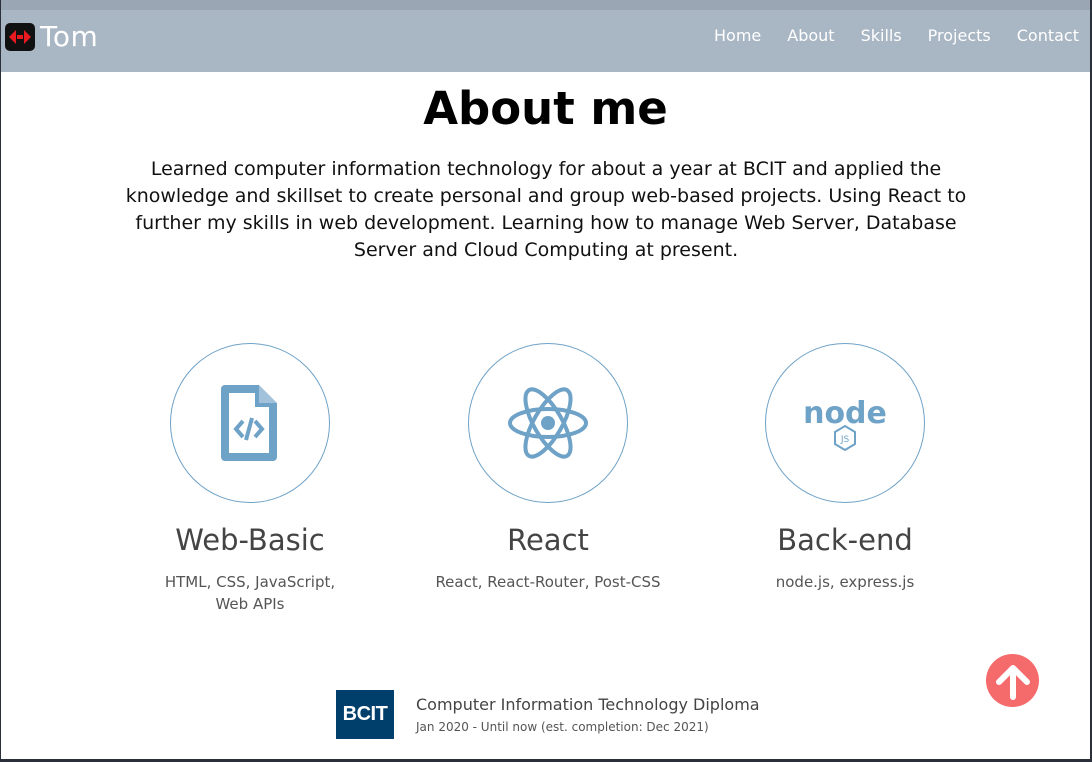  I want to click on skill-card-react: React React, React-Router, Post-CSS, so click(548, 468).